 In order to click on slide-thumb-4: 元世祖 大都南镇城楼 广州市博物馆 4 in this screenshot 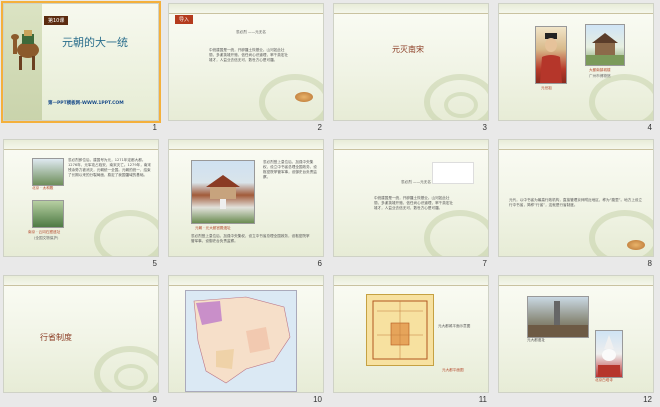, I will do `click(577, 67)`.